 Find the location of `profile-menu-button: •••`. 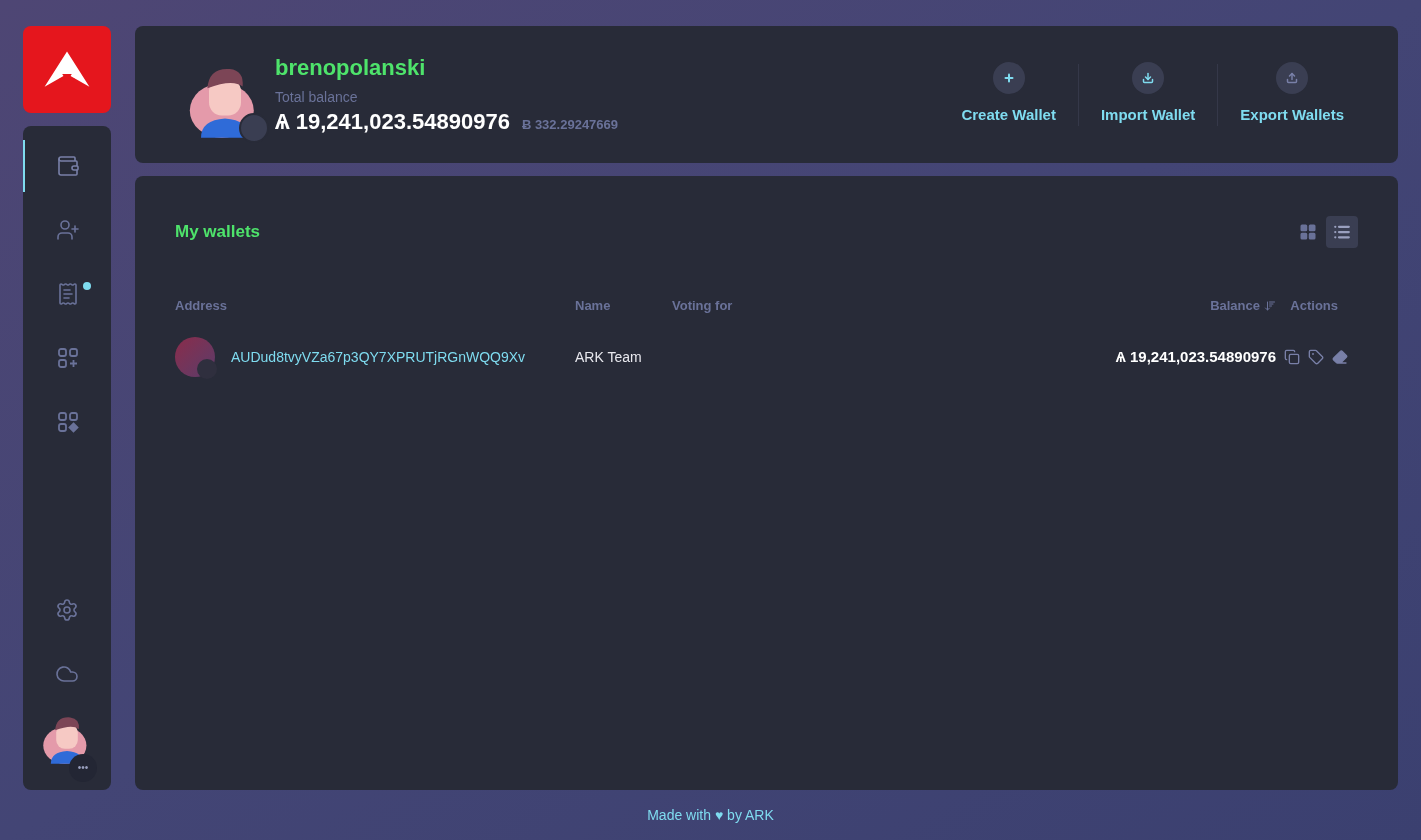

profile-menu-button: ••• is located at coordinates (83, 768).